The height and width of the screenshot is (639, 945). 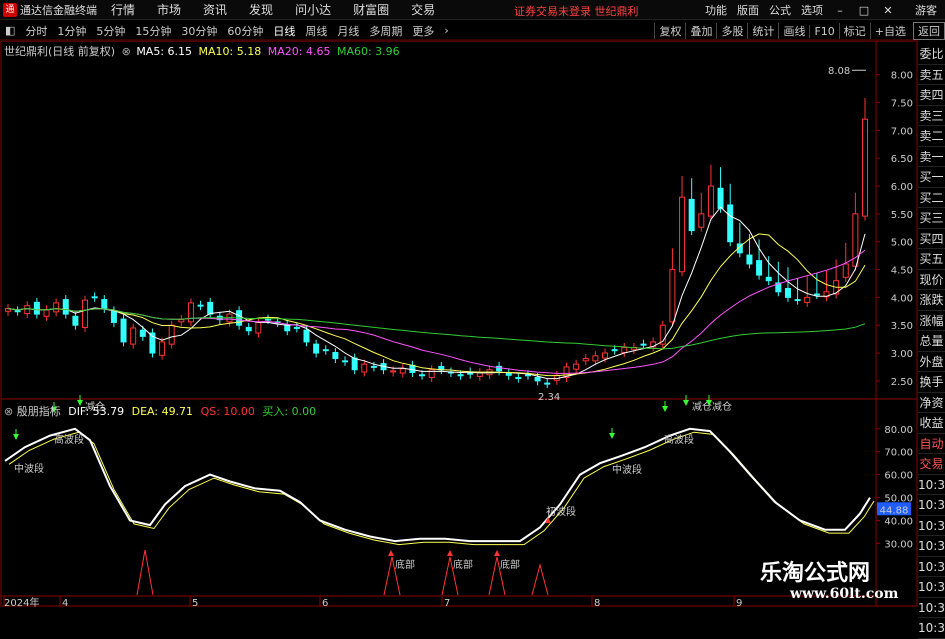 What do you see at coordinates (902, 298) in the screenshot?
I see `price-tick-label: 4.00` at bounding box center [902, 298].